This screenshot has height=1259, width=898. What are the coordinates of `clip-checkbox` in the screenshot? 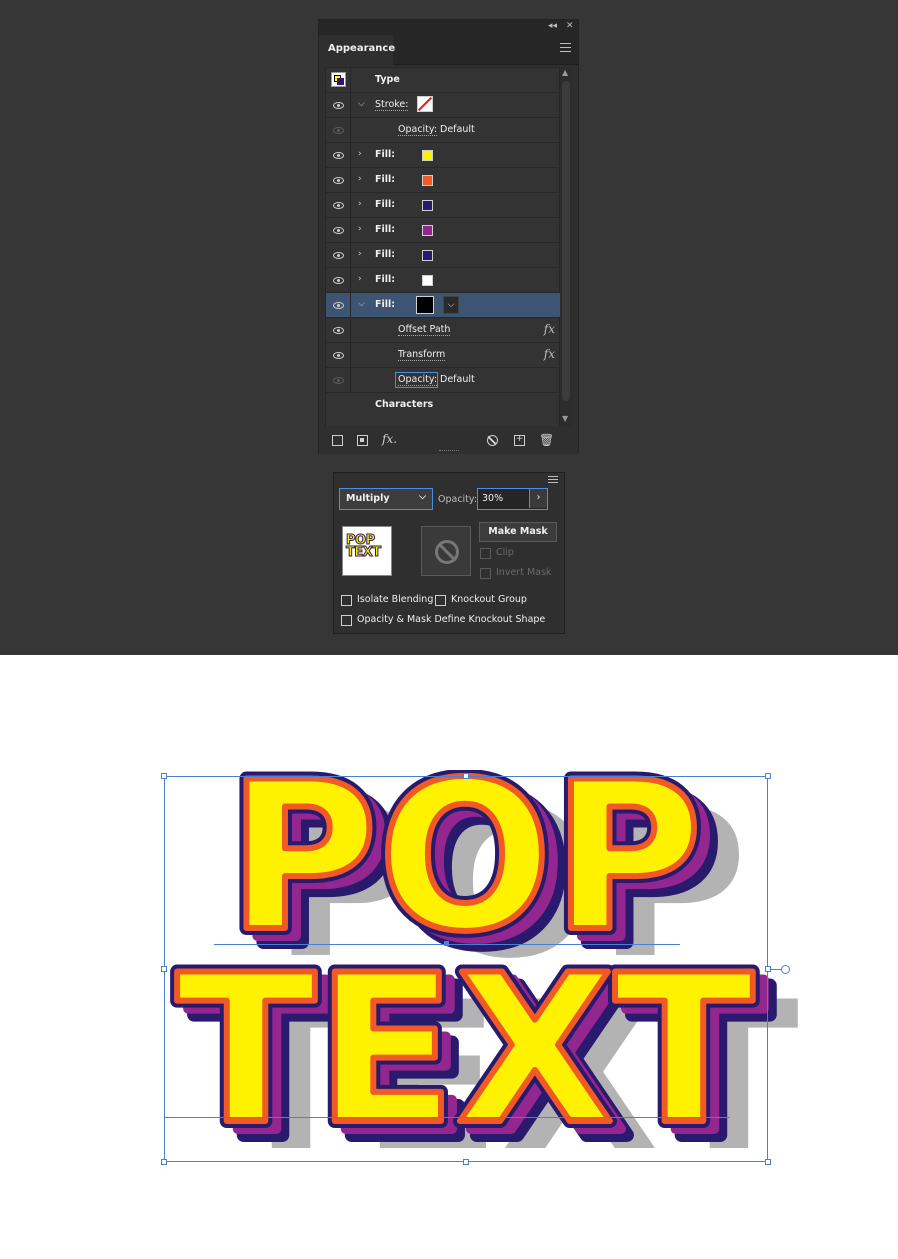 It's located at (485, 553).